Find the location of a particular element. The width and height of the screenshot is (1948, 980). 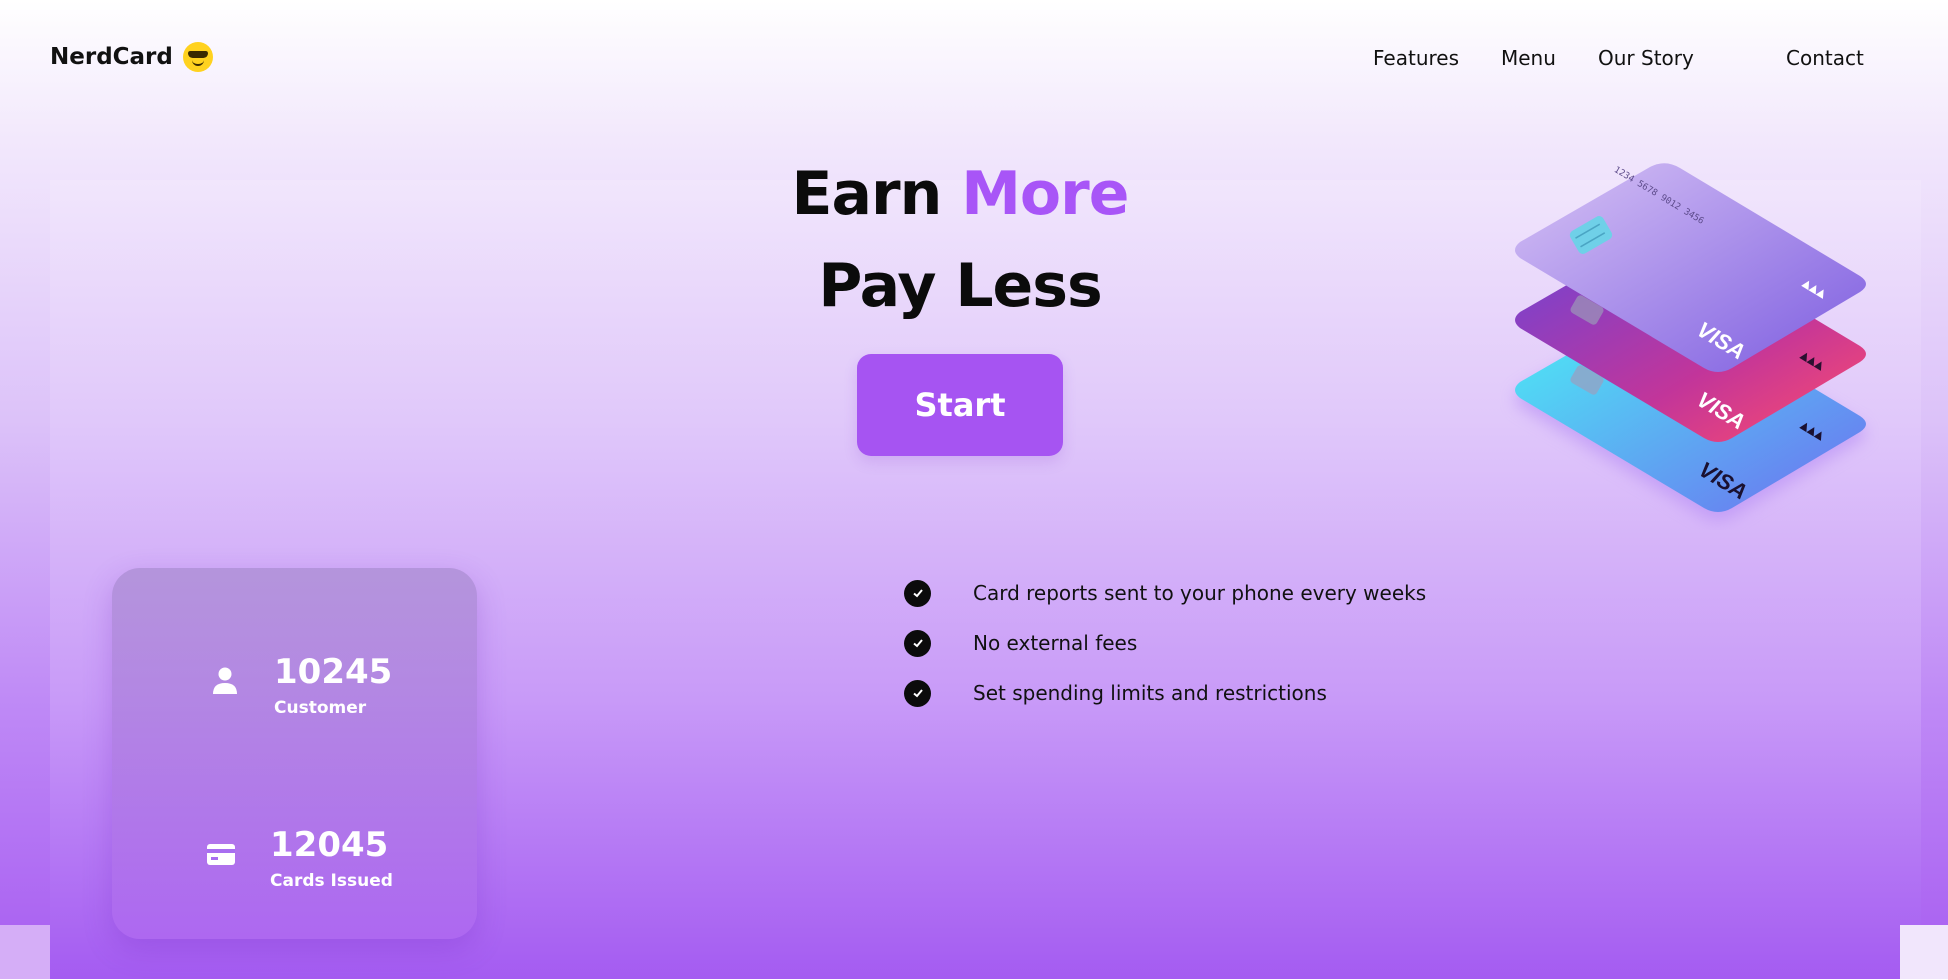

nav-features: Features is located at coordinates (1416, 58).